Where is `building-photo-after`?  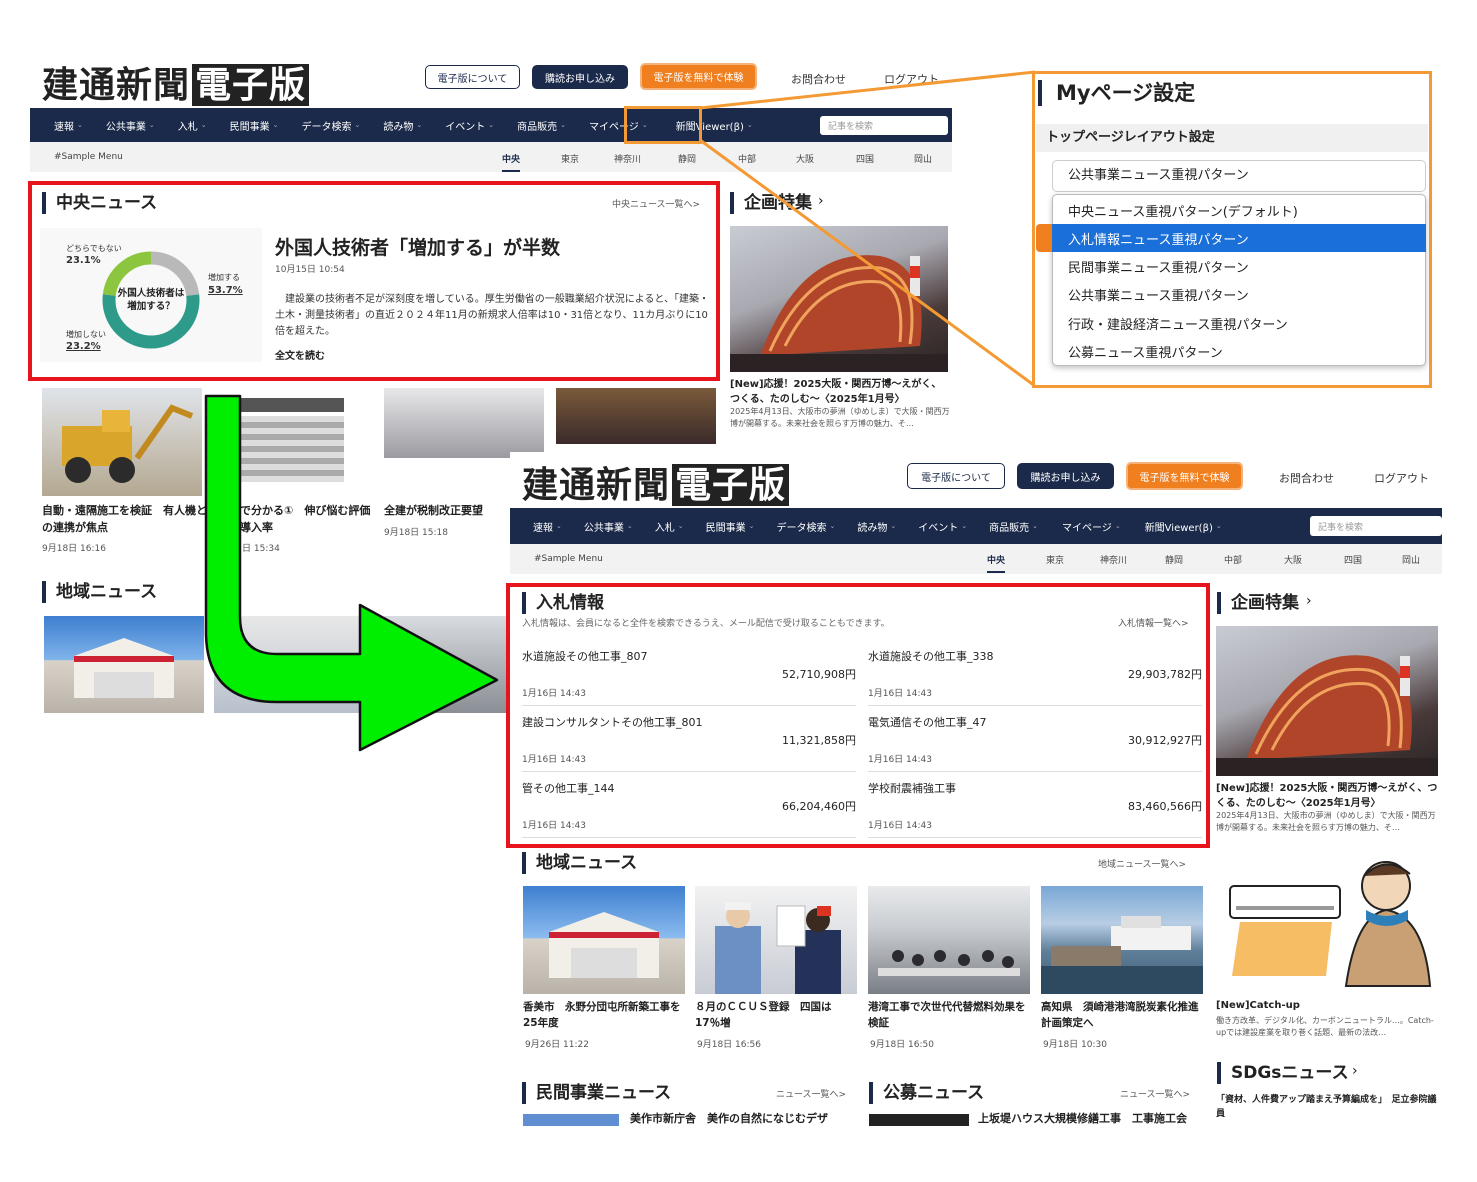 building-photo-after is located at coordinates (604, 940).